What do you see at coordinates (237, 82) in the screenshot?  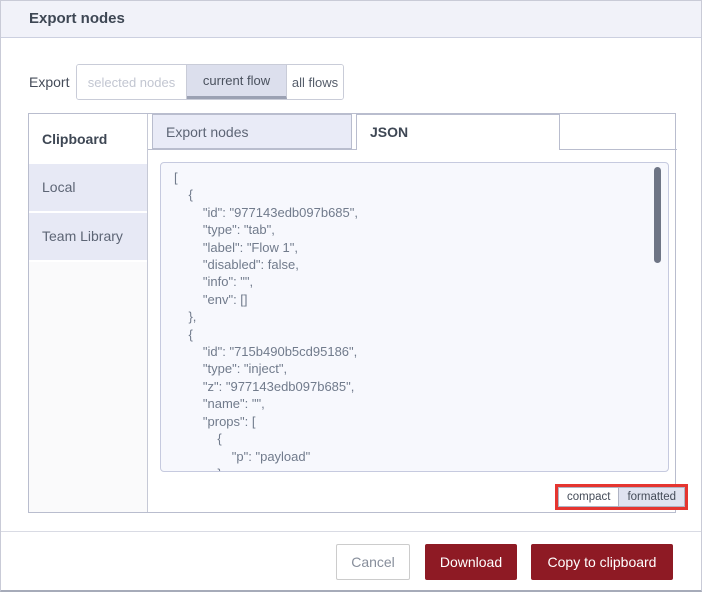 I see `export-option-current-flow: current flow` at bounding box center [237, 82].